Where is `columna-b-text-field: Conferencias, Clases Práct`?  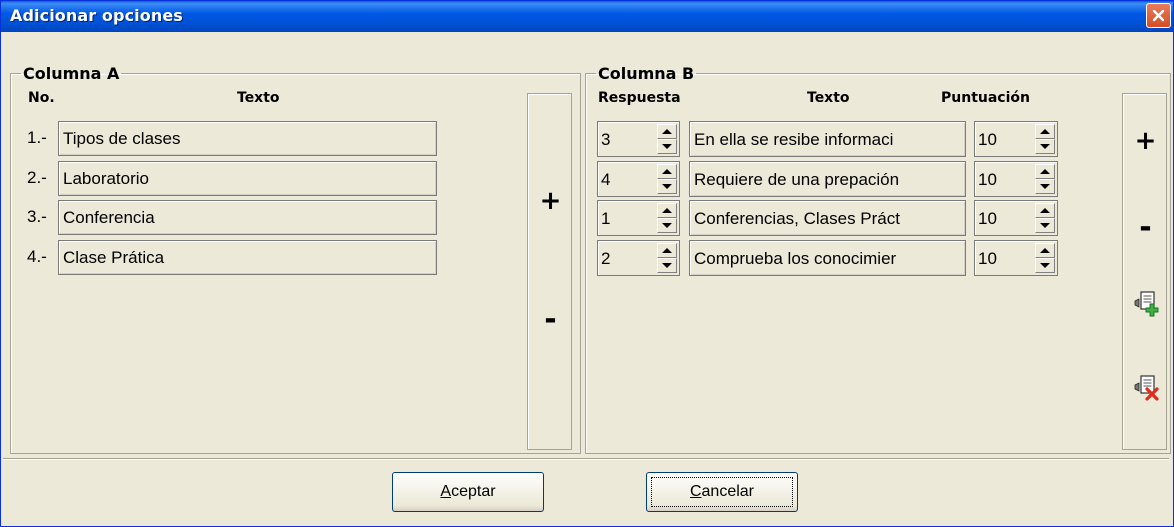 columna-b-text-field: Conferencias, Clases Práct is located at coordinates (827, 218).